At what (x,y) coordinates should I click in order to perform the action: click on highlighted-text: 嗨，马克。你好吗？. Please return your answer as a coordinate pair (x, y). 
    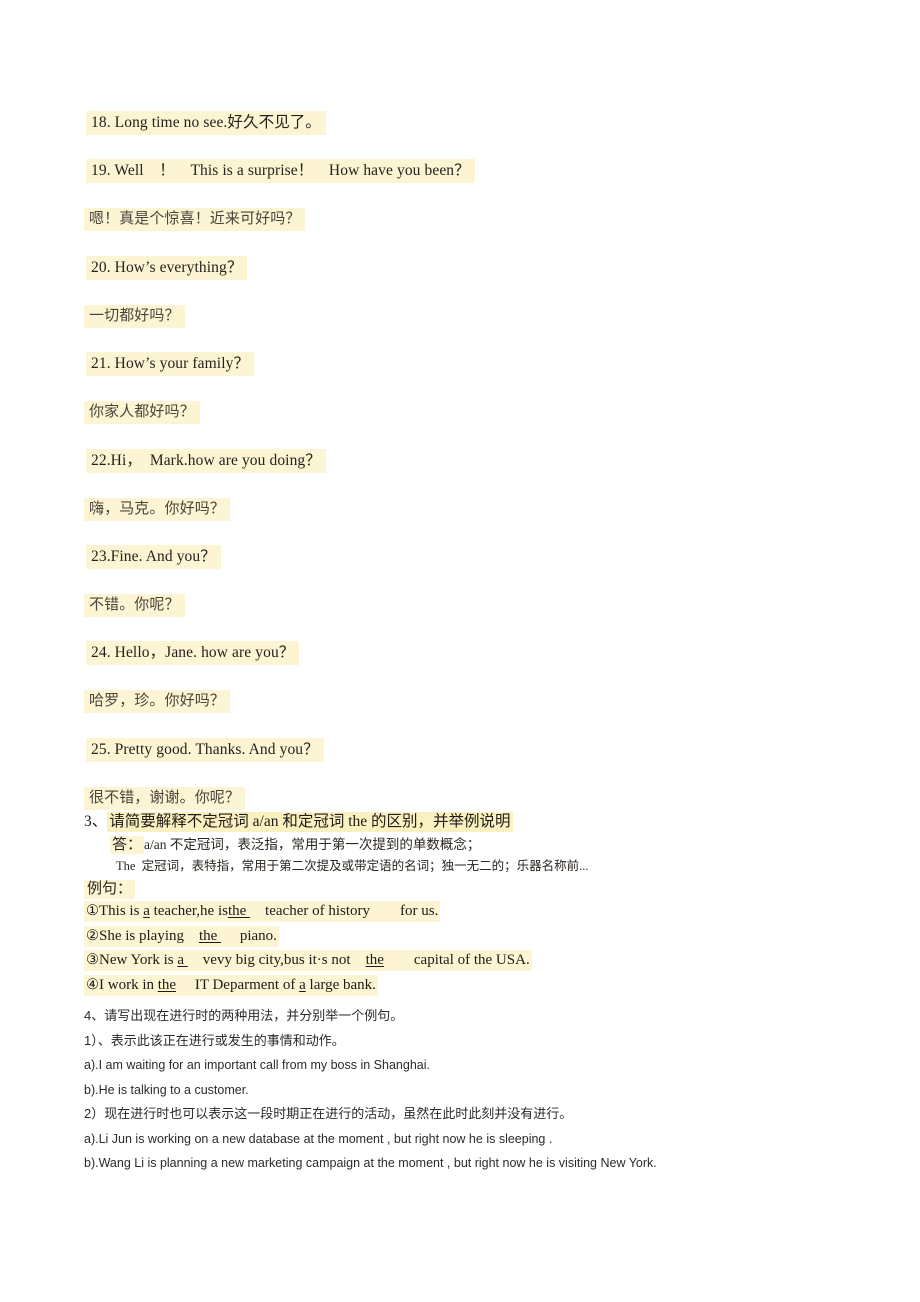
    Looking at the image, I should click on (157, 509).